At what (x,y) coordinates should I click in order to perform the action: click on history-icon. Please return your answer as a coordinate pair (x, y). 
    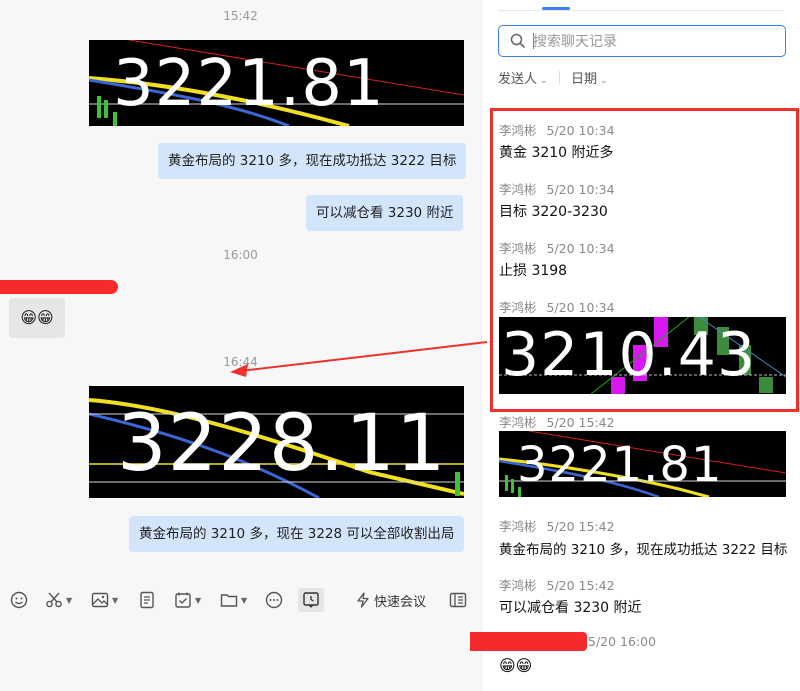
    Looking at the image, I should click on (311, 600).